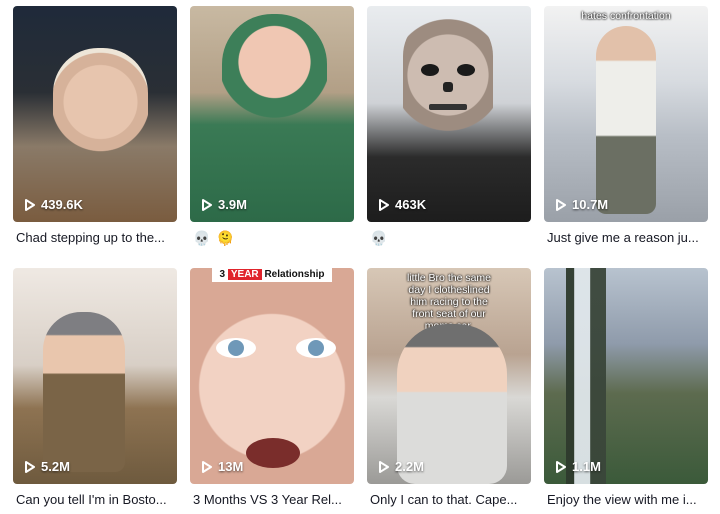 The height and width of the screenshot is (514, 720). Describe the element at coordinates (590, 204) in the screenshot. I see `view-count-text: 10.7M` at that location.